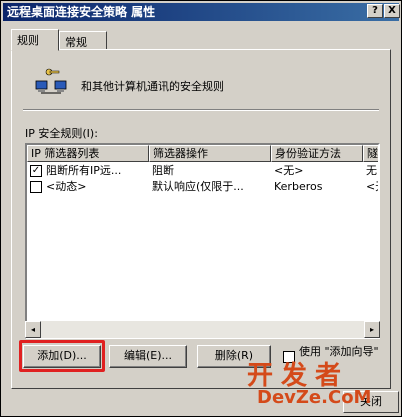 Image resolution: width=402 pixels, height=417 pixels. I want to click on row-filter-action: 阻断, so click(163, 170).